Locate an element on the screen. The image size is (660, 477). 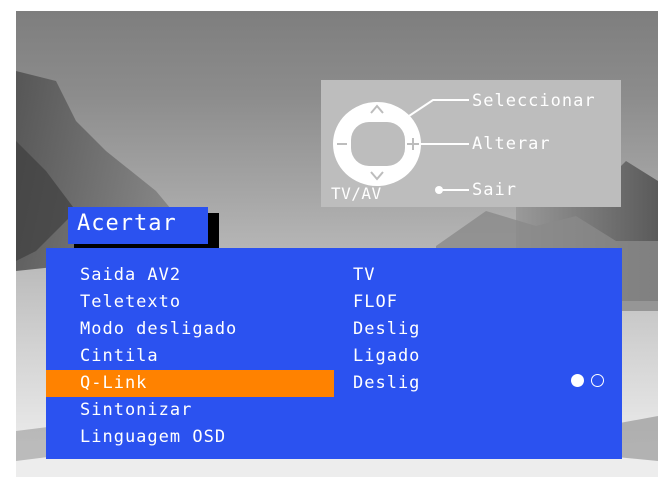
menu-item-value: Ligado is located at coordinates (387, 356).